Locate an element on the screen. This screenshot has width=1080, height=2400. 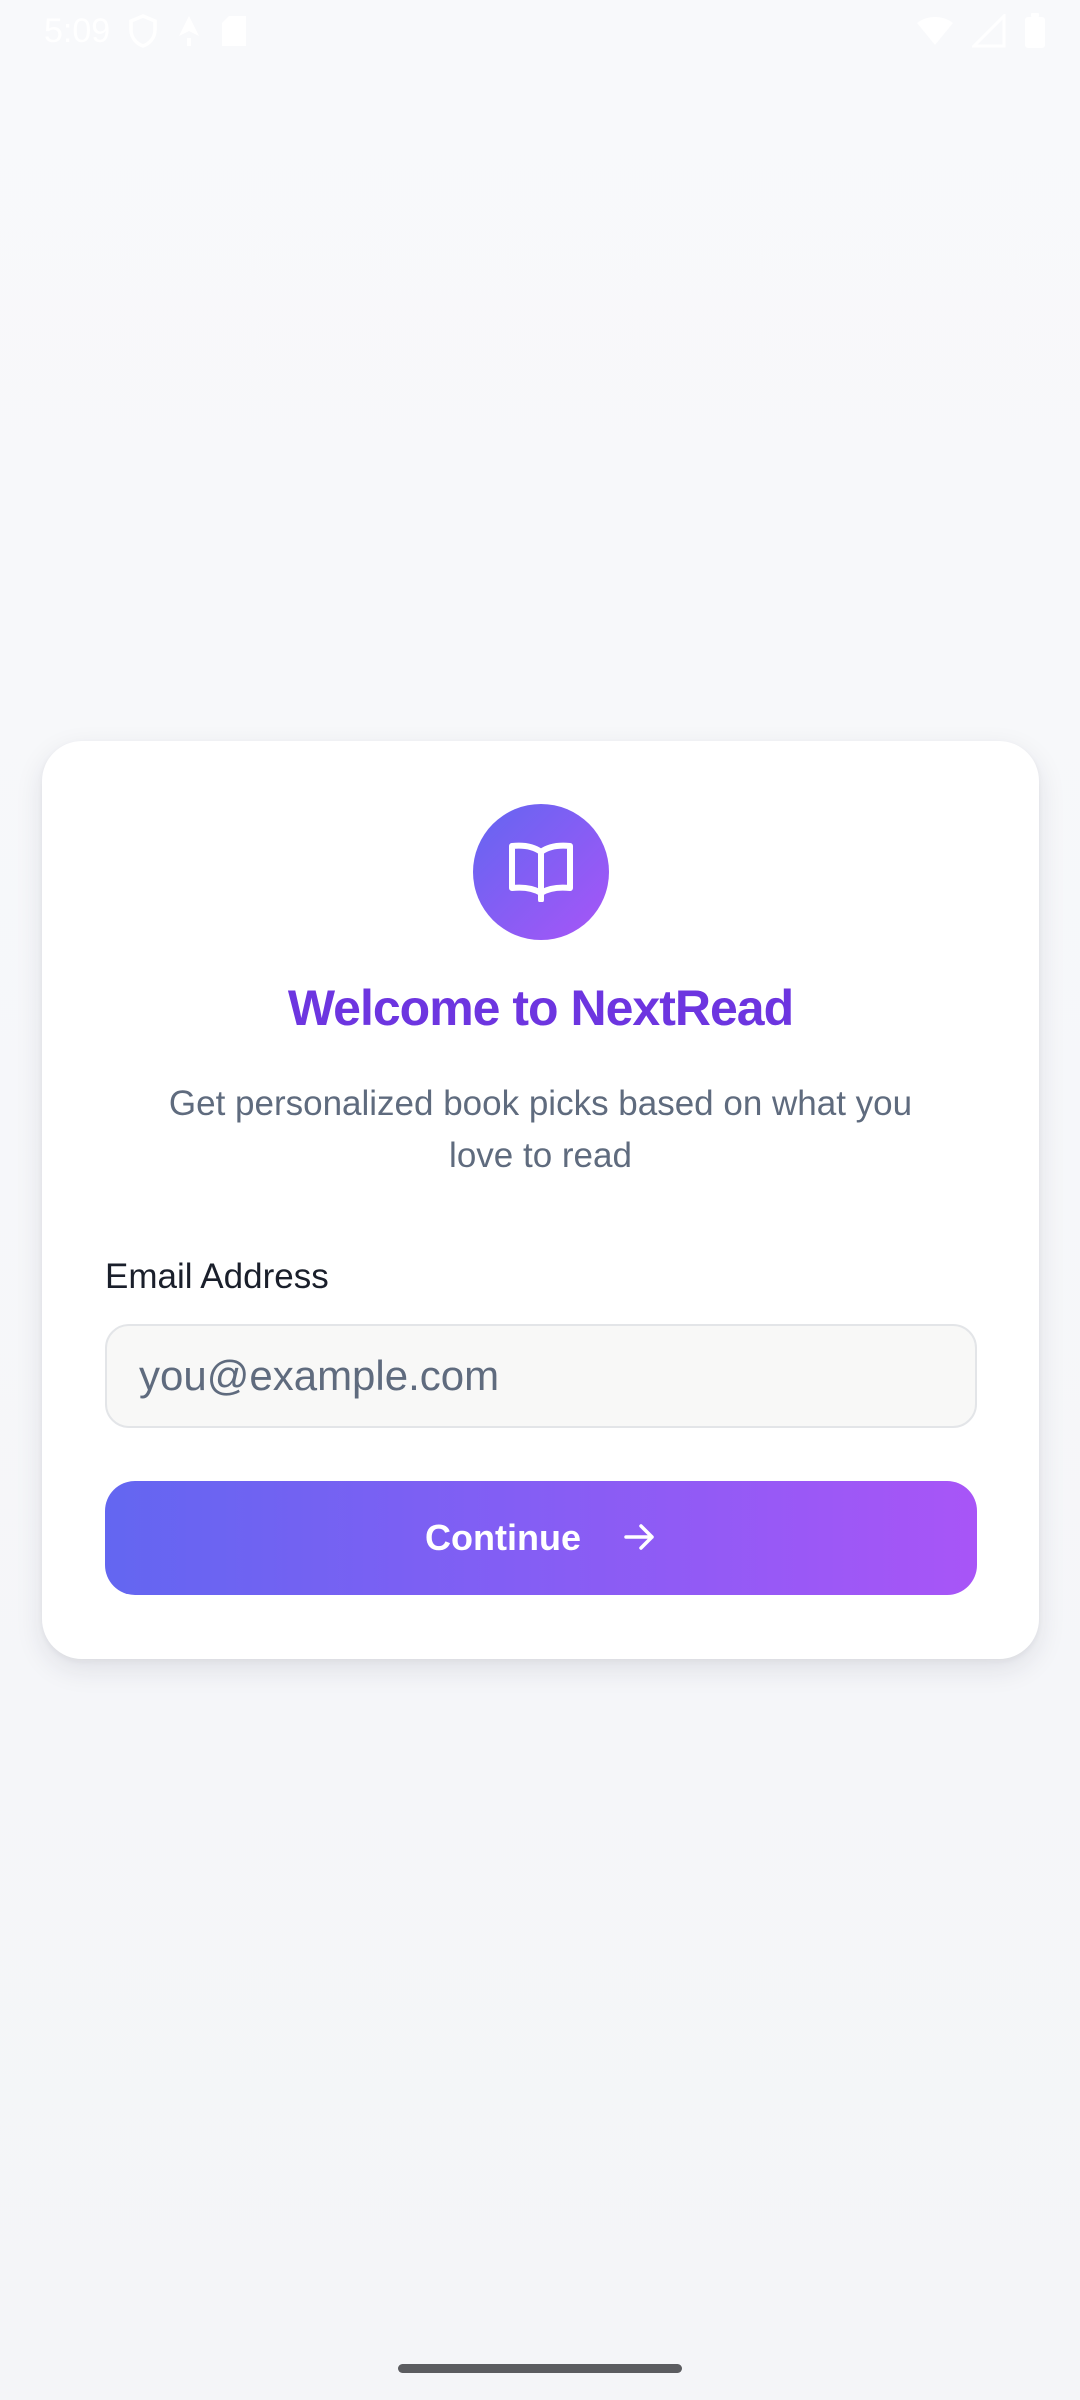
open-book-icon is located at coordinates (541, 872).